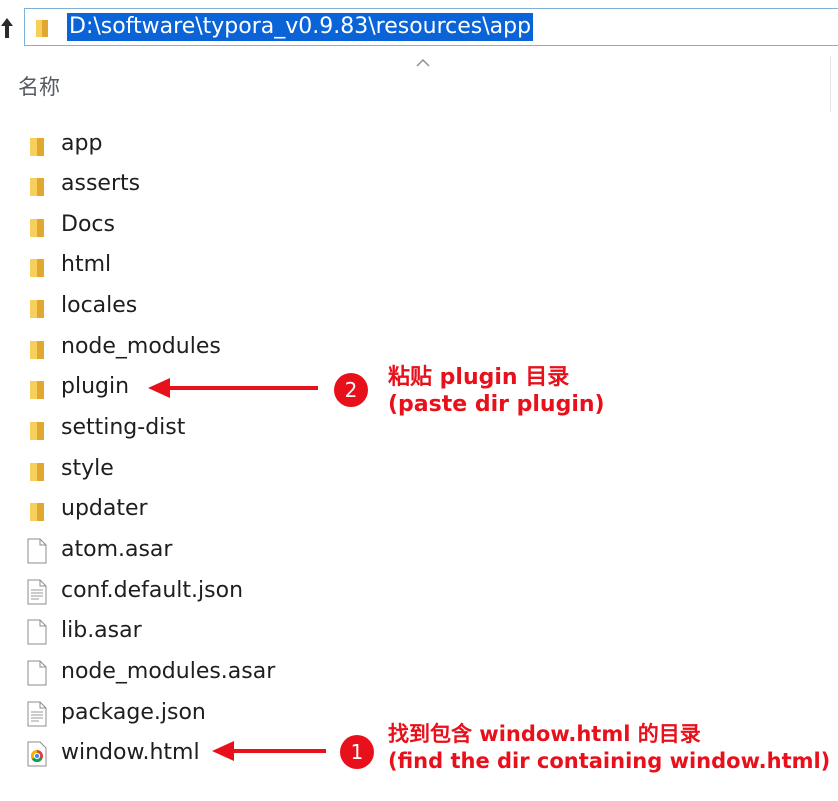 This screenshot has height=801, width=838. I want to click on file-name: node_modules.asar, so click(168, 671).